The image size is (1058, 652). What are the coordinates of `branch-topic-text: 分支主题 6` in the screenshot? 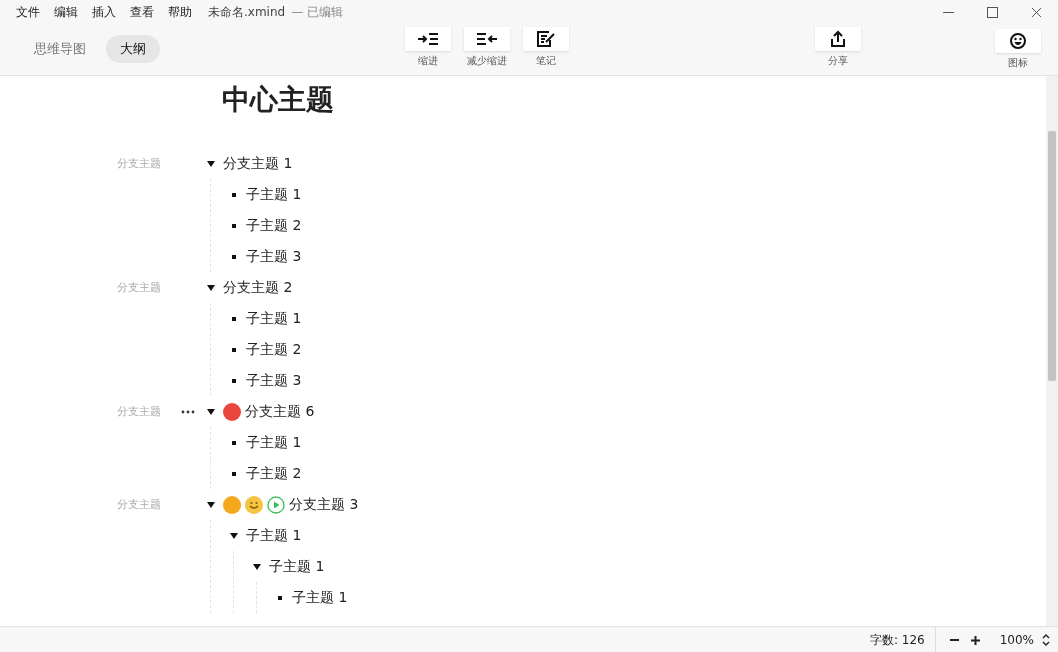 It's located at (280, 411).